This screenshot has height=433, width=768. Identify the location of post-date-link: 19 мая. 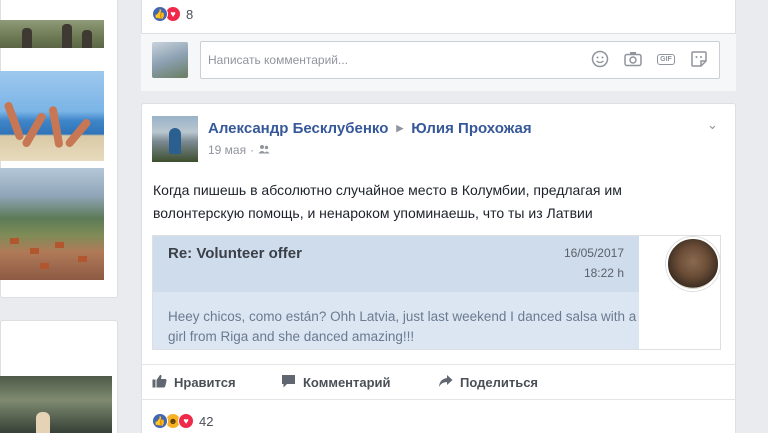
(227, 150).